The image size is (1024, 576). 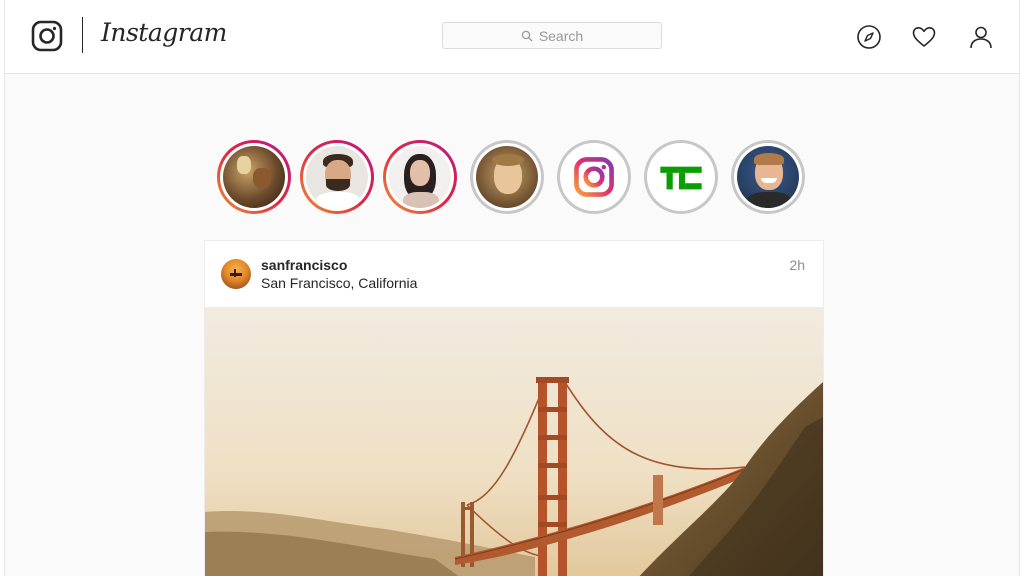 What do you see at coordinates (981, 37) in the screenshot?
I see `person-icon` at bounding box center [981, 37].